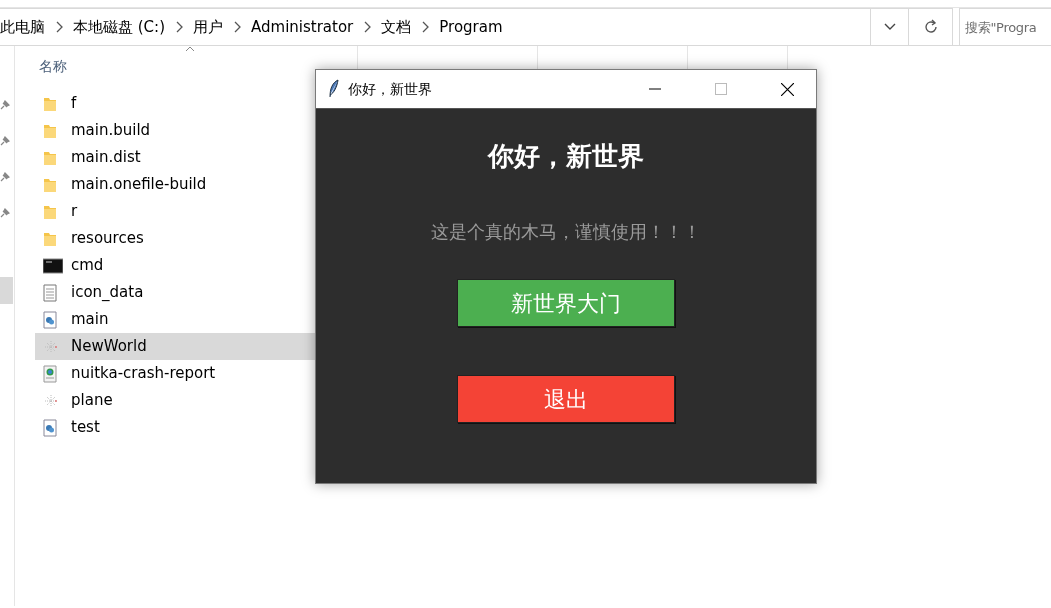 The image size is (1051, 608). What do you see at coordinates (396, 27) in the screenshot?
I see `breadcrumb-item: 文档` at bounding box center [396, 27].